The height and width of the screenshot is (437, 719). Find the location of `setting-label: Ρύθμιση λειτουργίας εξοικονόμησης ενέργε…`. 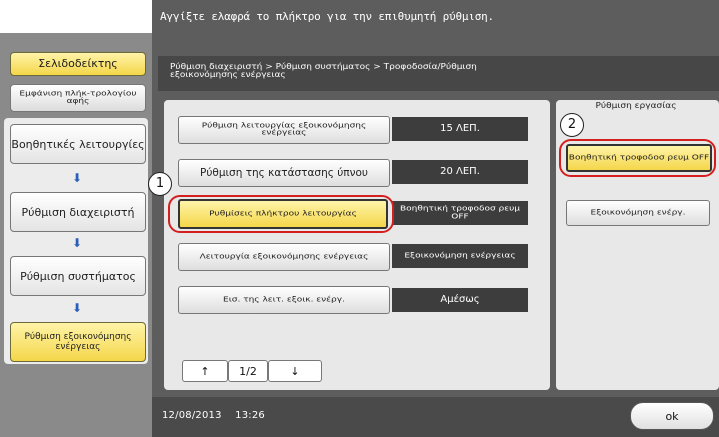

setting-label: Ρύθμιση λειτουργίας εξοικονόμησης ενέργε… is located at coordinates (284, 130).